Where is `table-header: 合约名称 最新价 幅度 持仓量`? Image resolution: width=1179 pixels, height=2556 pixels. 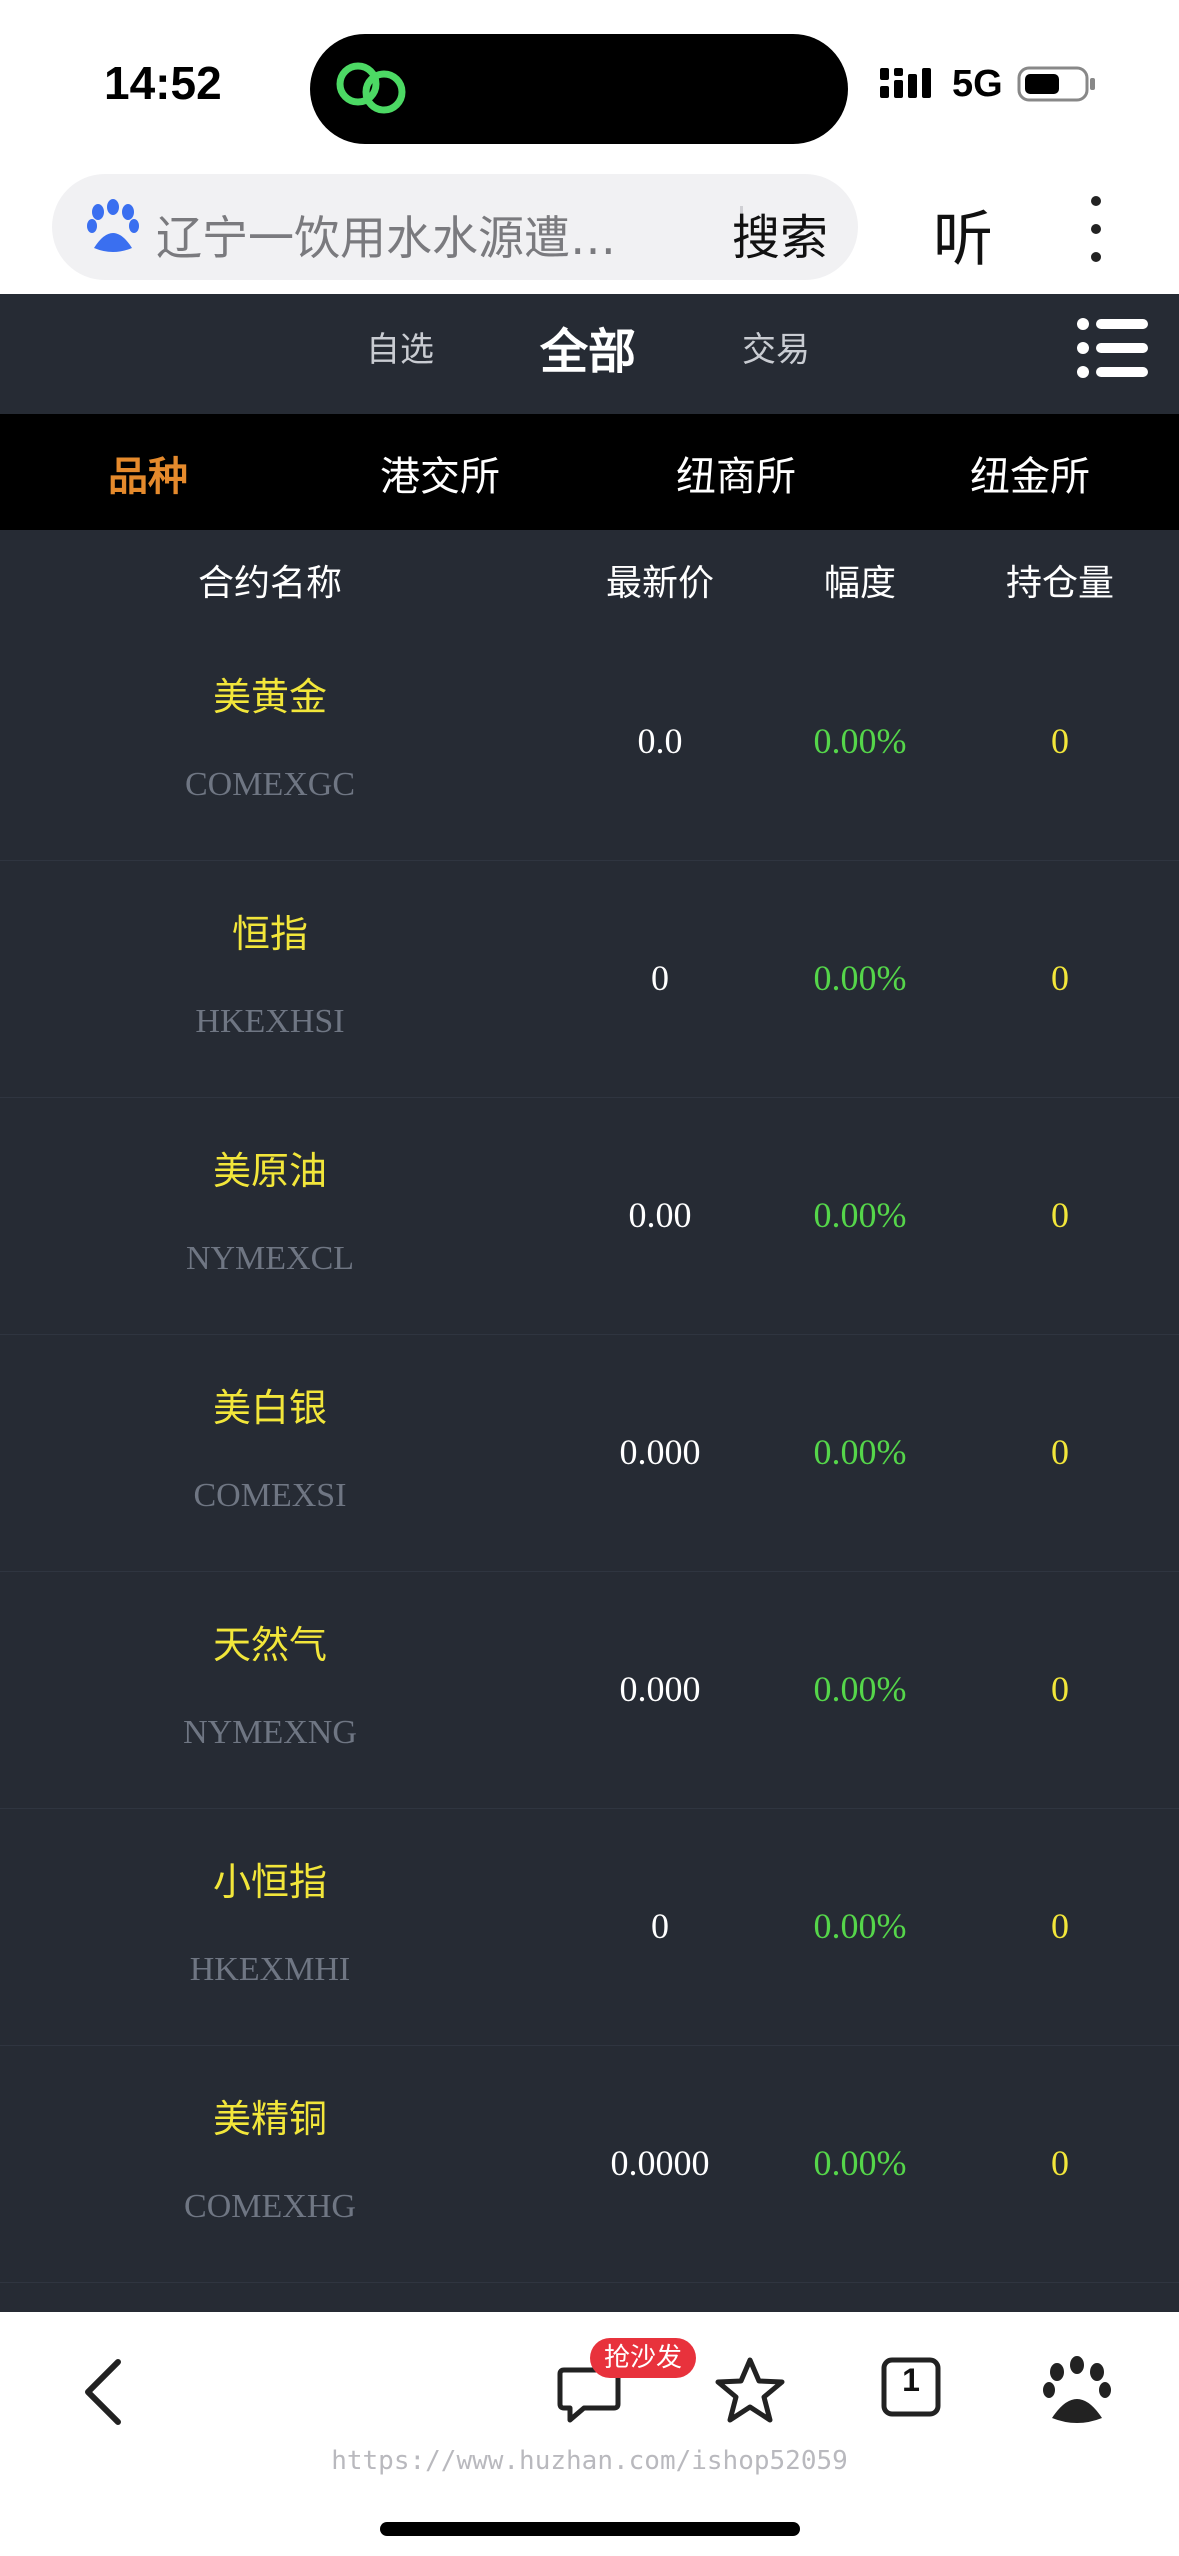
table-header: 合约名称 最新价 幅度 持仓量 is located at coordinates (589, 577).